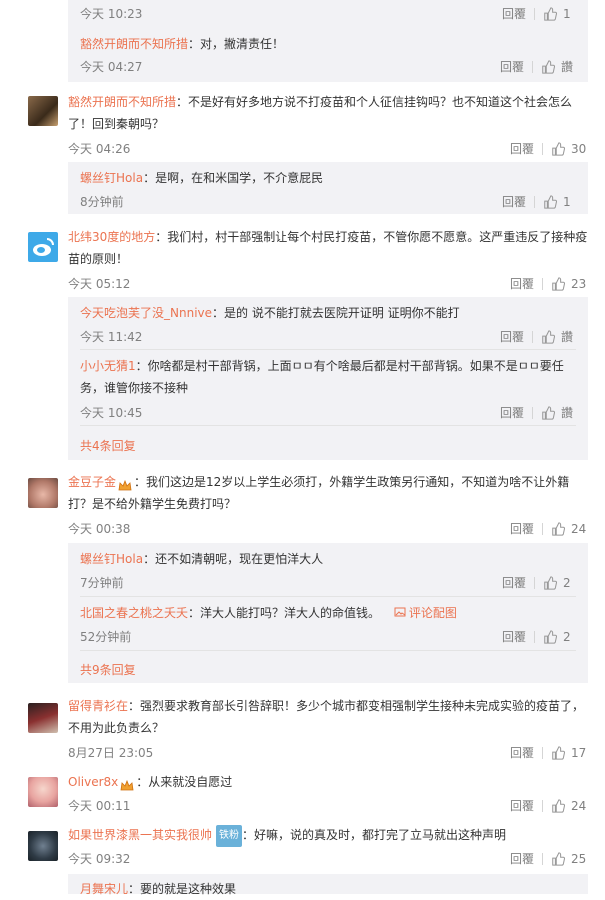  Describe the element at coordinates (233, 178) in the screenshot. I see `reply-text: ：是啊，在和米国学，不介意屁民` at that location.